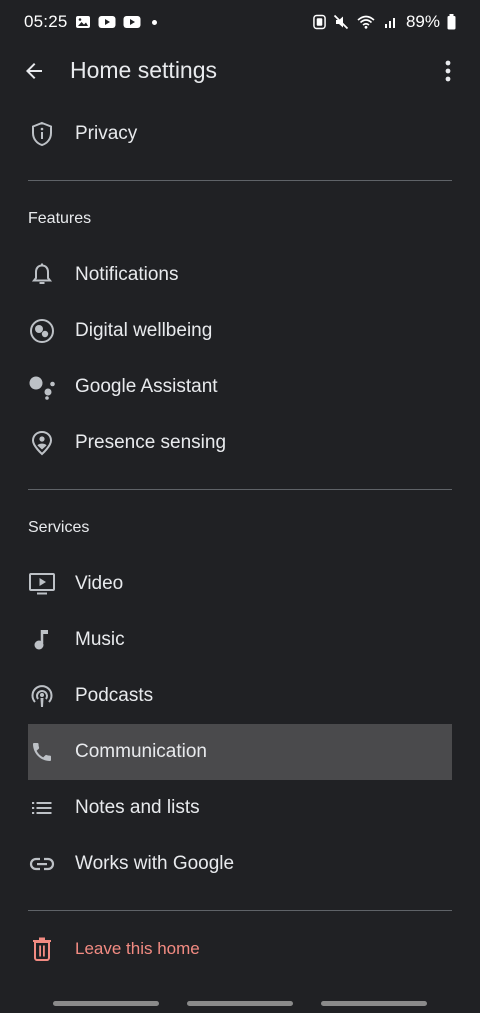  I want to click on privacy-row: Privacy, so click(240, 134).